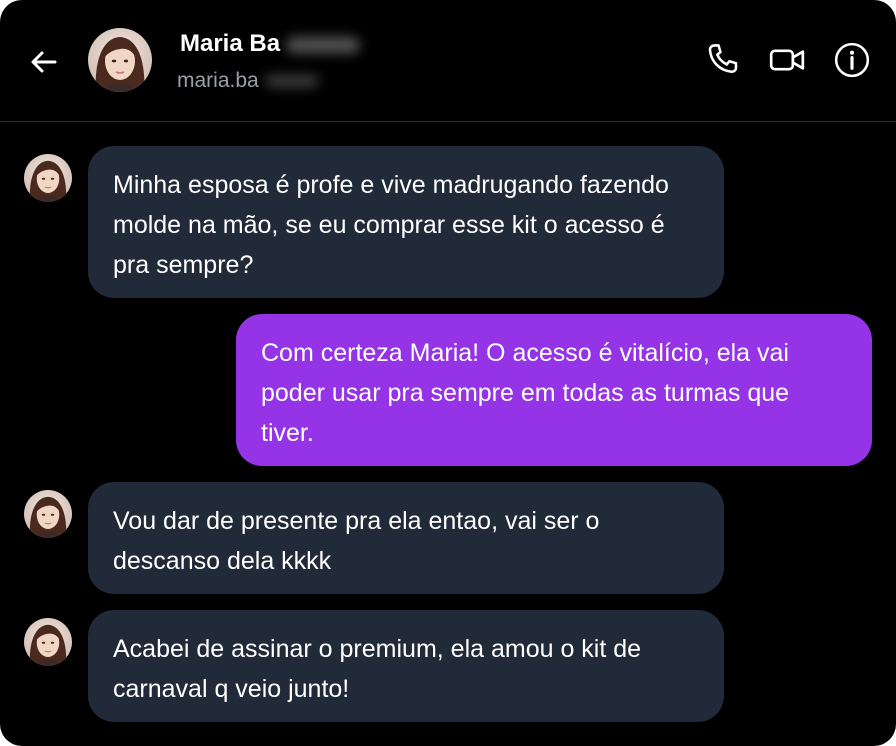 The width and height of the screenshot is (896, 746). I want to click on redacted-surname, so click(323, 44).